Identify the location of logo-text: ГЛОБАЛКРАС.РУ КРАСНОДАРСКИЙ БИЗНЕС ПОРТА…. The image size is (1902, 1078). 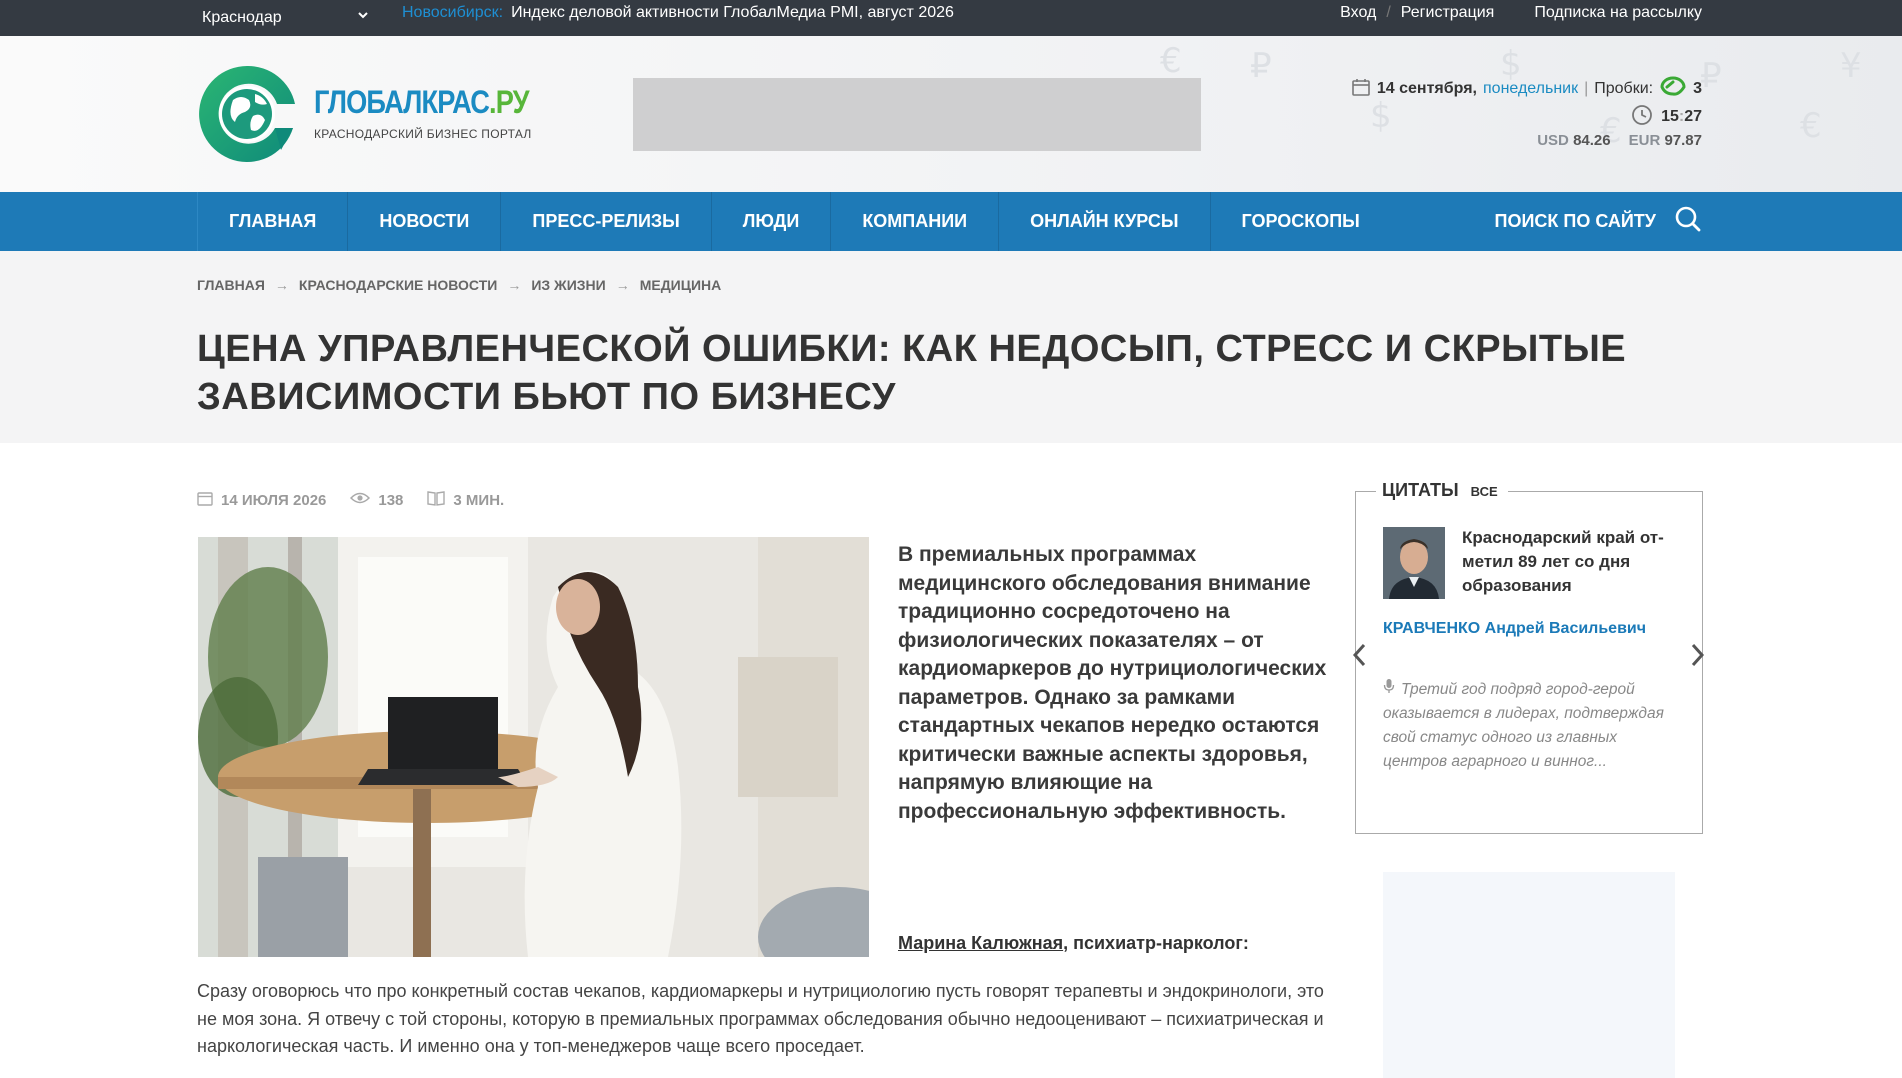
(440, 112).